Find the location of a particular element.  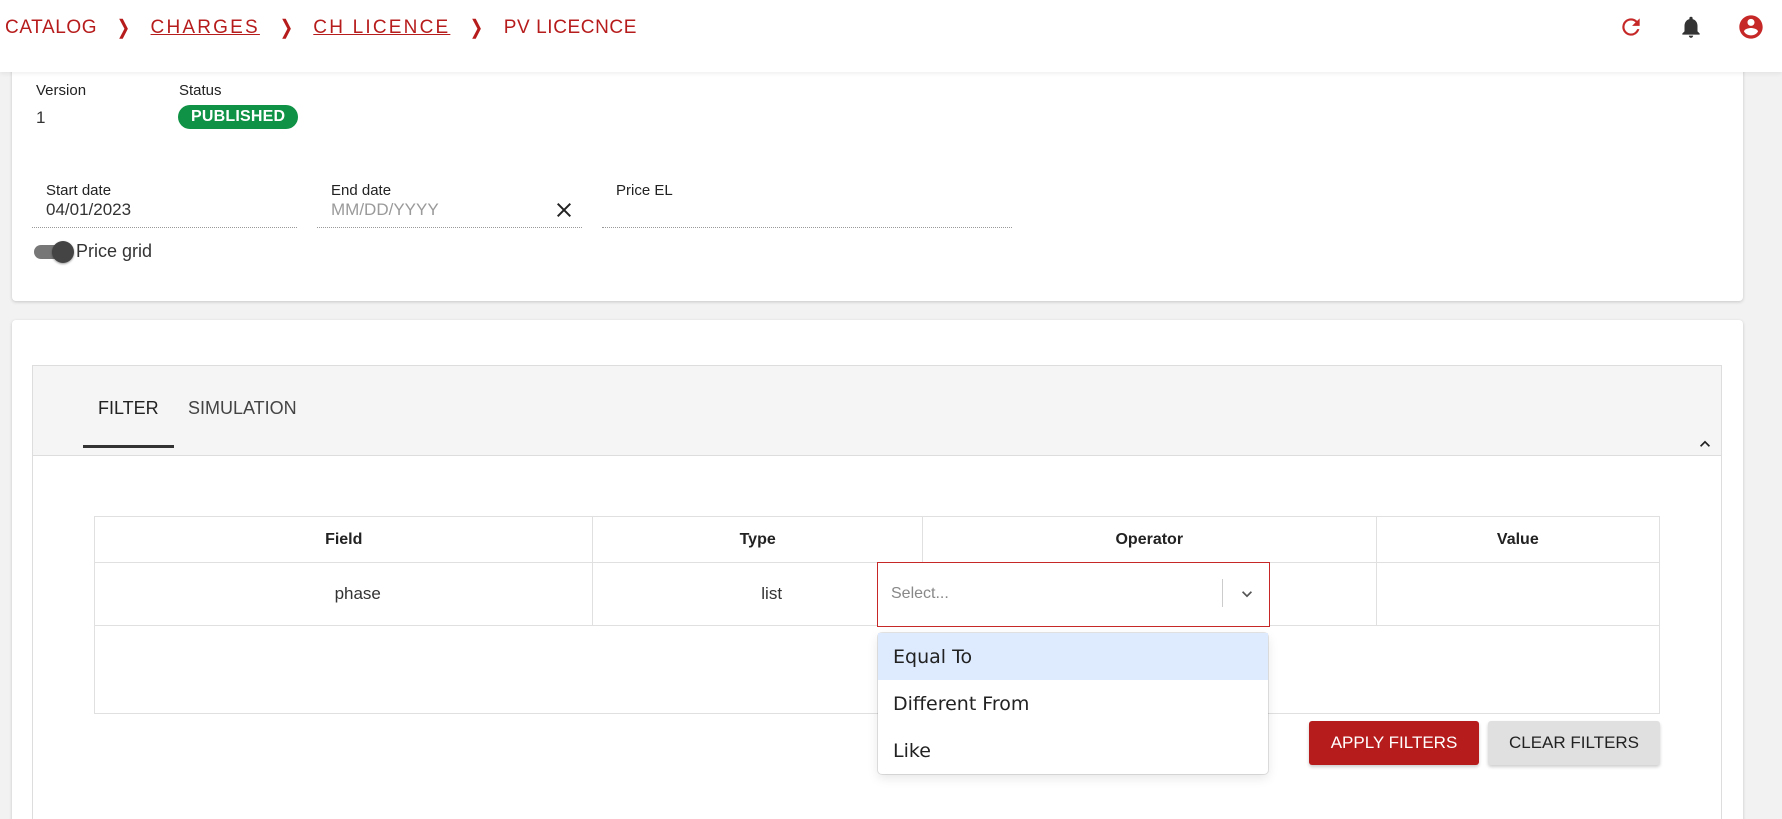

tab-filter: FILTER is located at coordinates (128, 423).